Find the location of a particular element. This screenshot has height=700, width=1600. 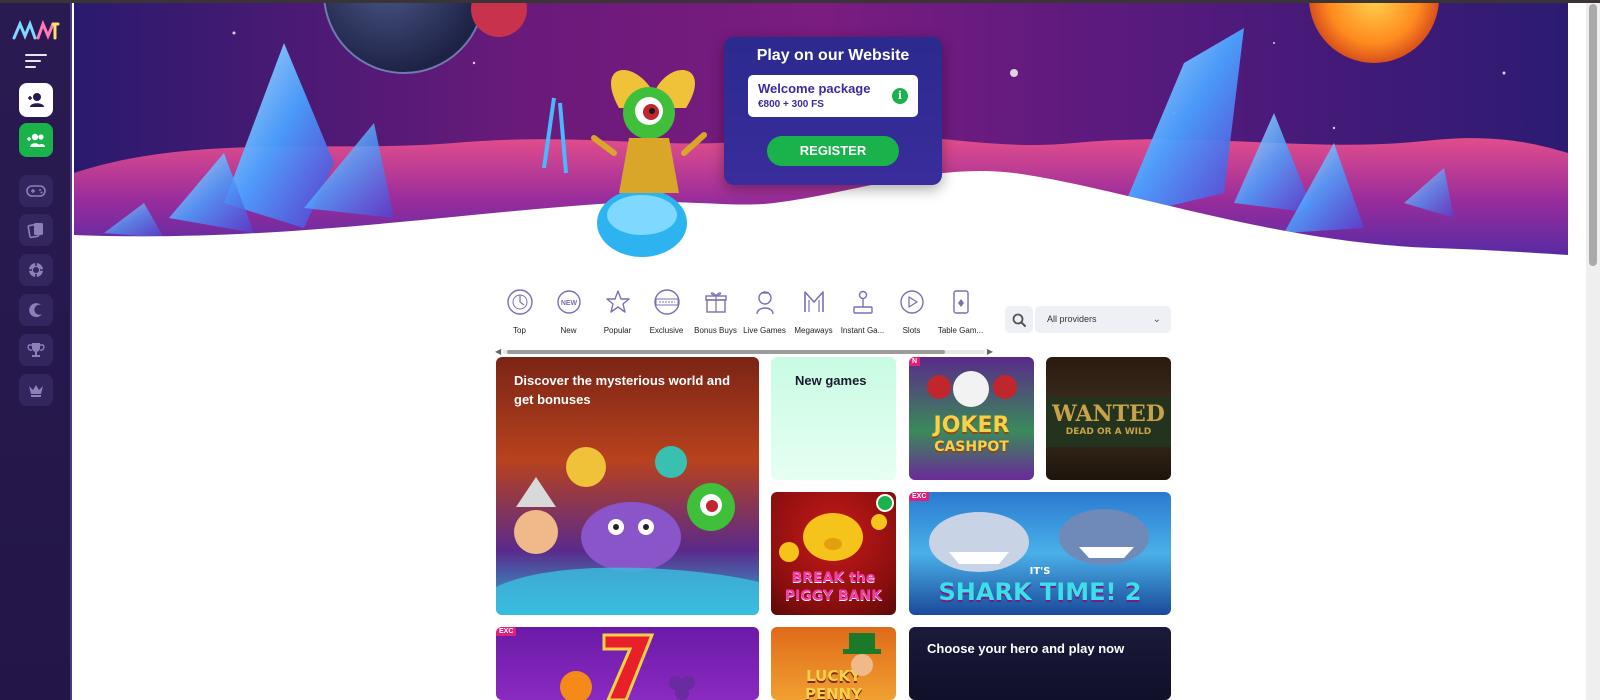

game-title: WANTED is located at coordinates (1108, 414).